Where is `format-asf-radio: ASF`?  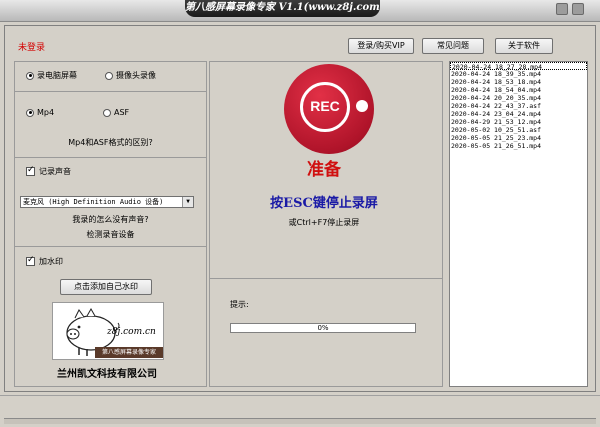
format-asf-radio: ASF is located at coordinates (116, 112).